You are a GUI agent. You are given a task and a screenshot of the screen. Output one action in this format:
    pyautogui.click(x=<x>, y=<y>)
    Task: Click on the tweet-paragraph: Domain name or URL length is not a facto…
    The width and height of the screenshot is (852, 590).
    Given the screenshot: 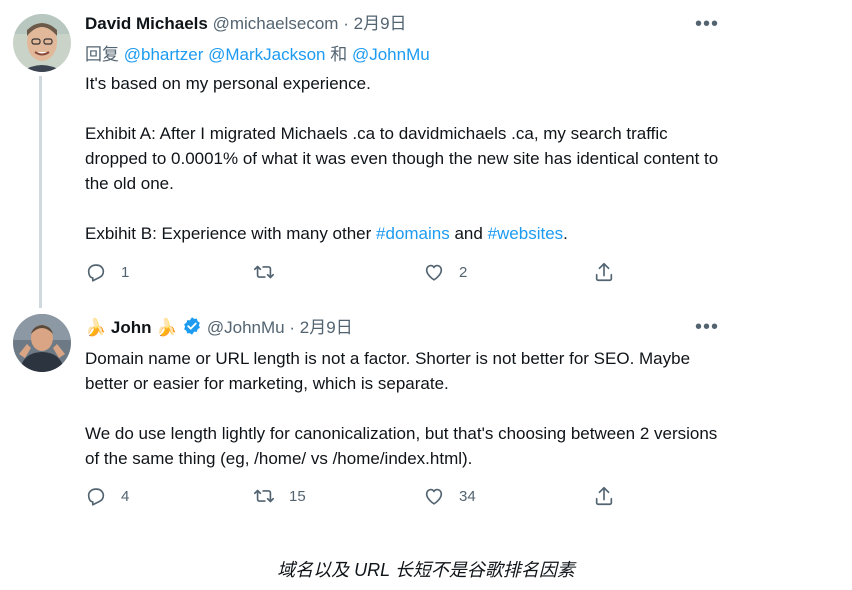 What is the action you would take?
    pyautogui.click(x=388, y=371)
    